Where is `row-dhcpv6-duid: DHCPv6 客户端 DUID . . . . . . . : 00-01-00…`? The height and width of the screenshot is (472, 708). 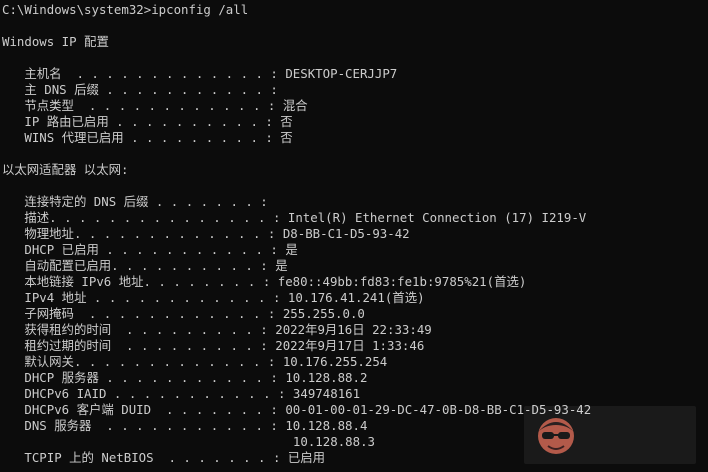 row-dhcpv6-duid: DHCPv6 客户端 DUID . . . . . . . : 00-01-00… is located at coordinates (297, 409).